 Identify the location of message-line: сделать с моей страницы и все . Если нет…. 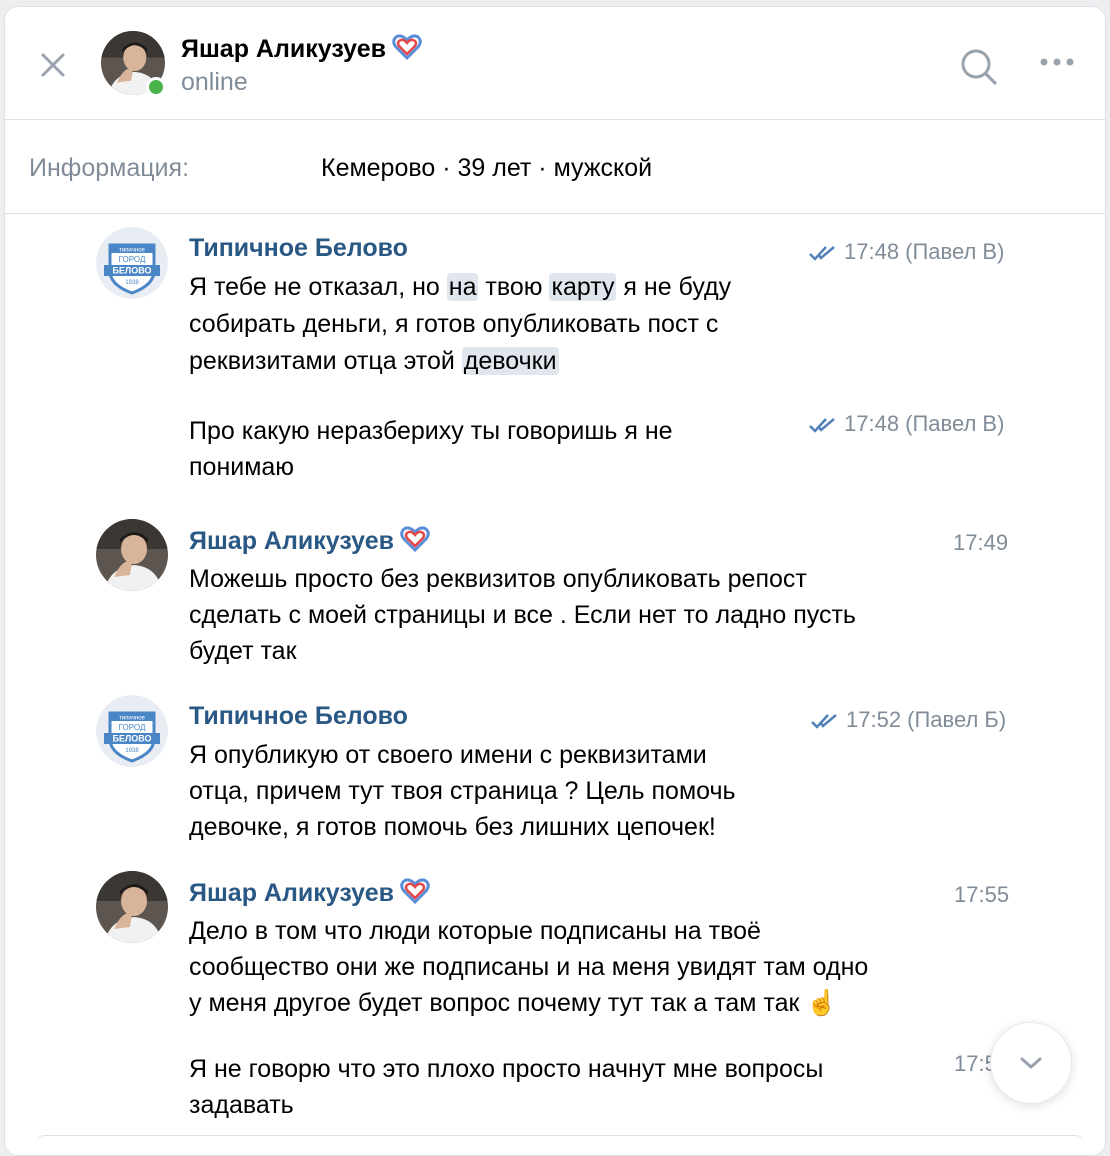
(522, 615).